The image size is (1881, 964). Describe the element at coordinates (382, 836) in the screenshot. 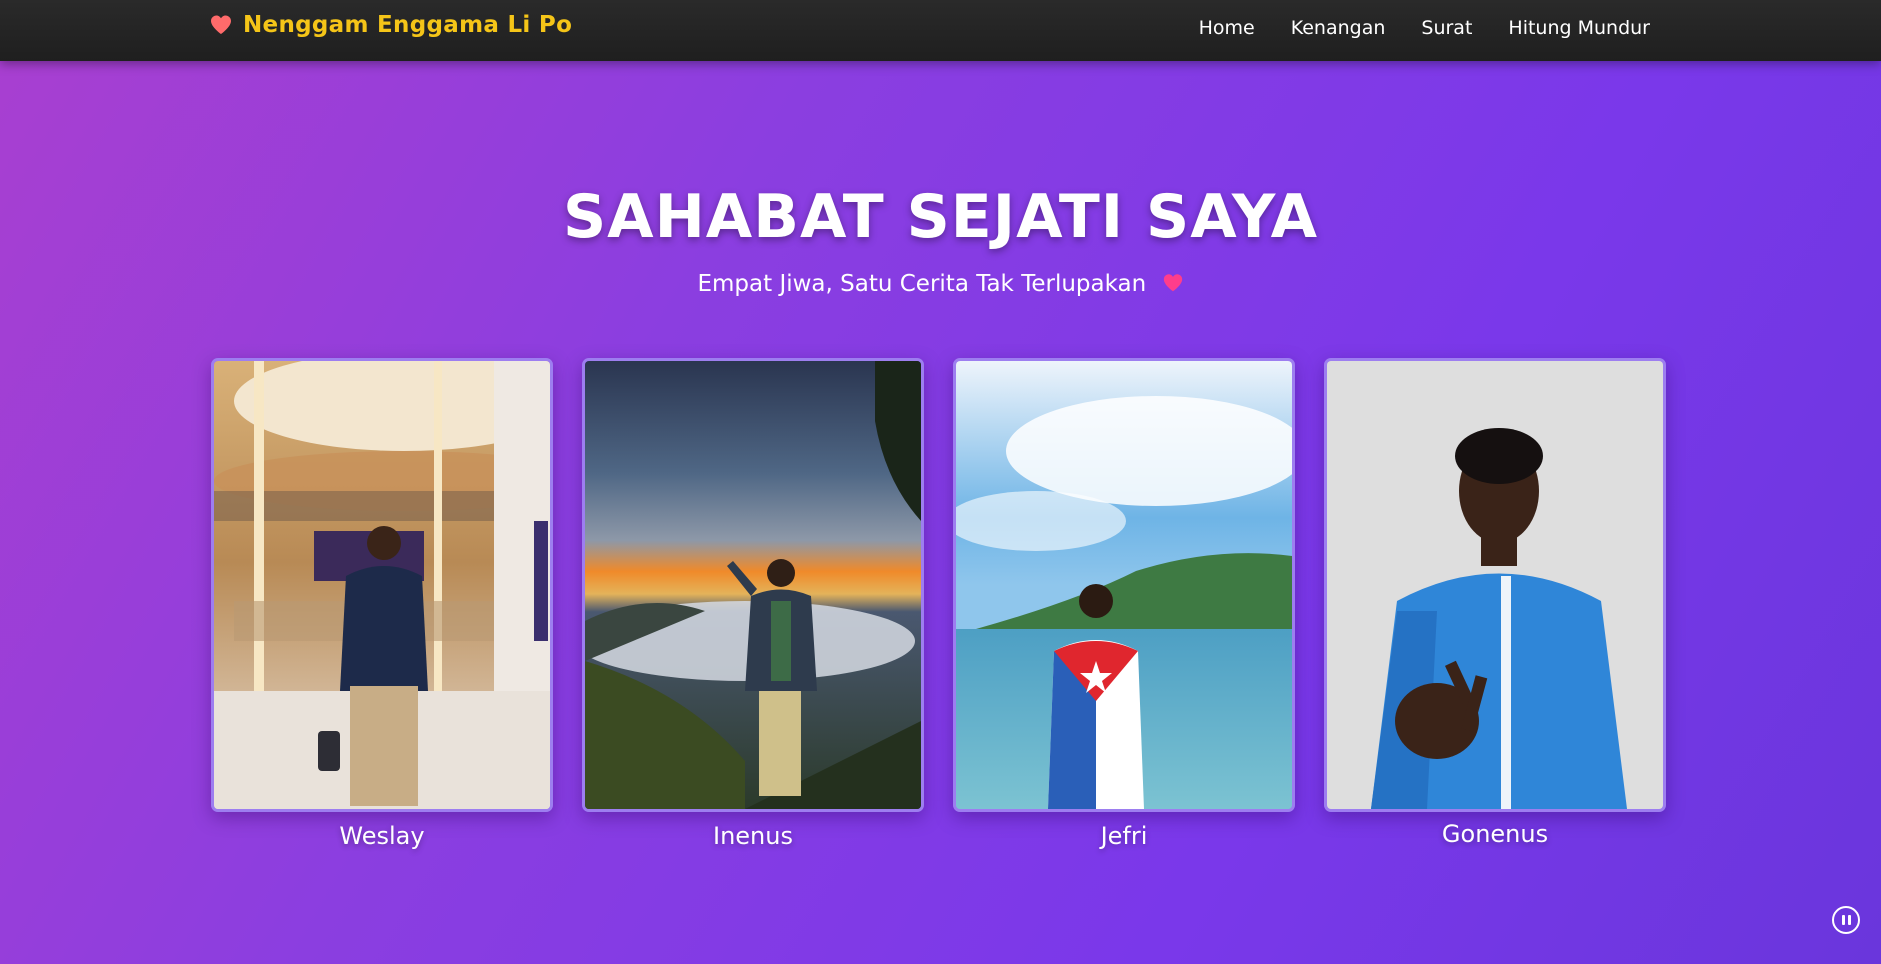

I see `friend-name-weslay: Weslay` at that location.